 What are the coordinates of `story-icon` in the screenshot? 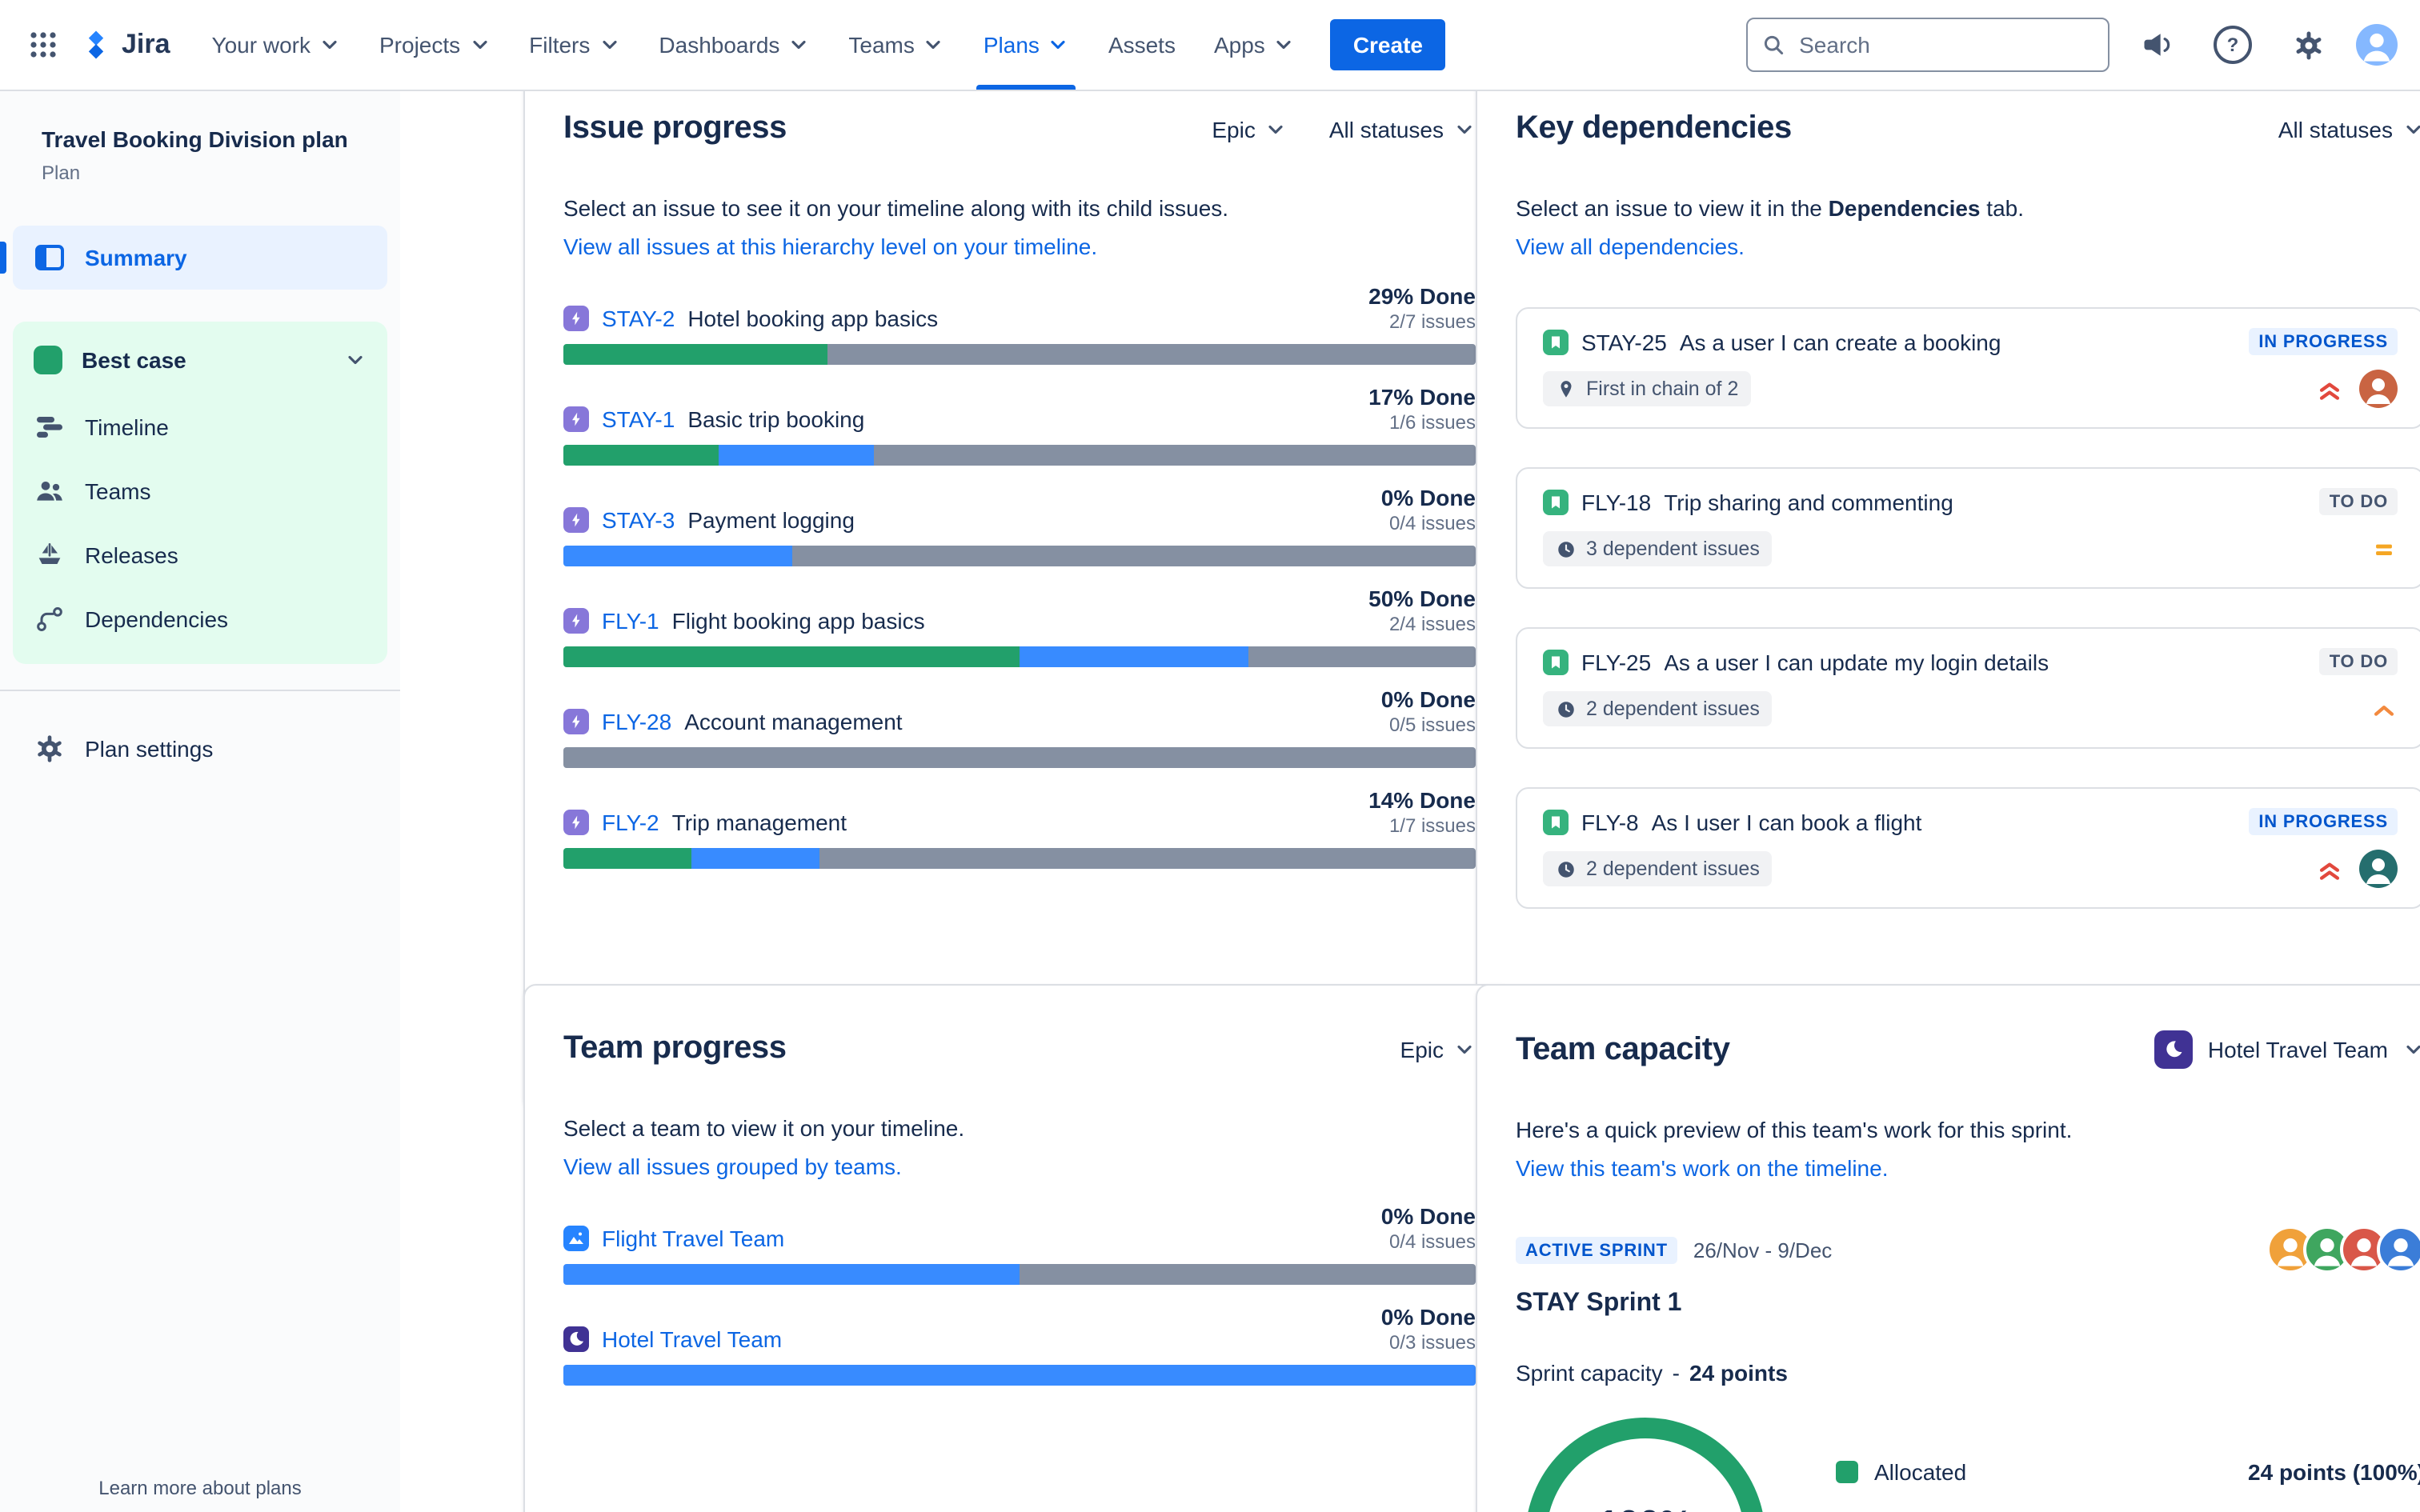 It's located at (1556, 341).